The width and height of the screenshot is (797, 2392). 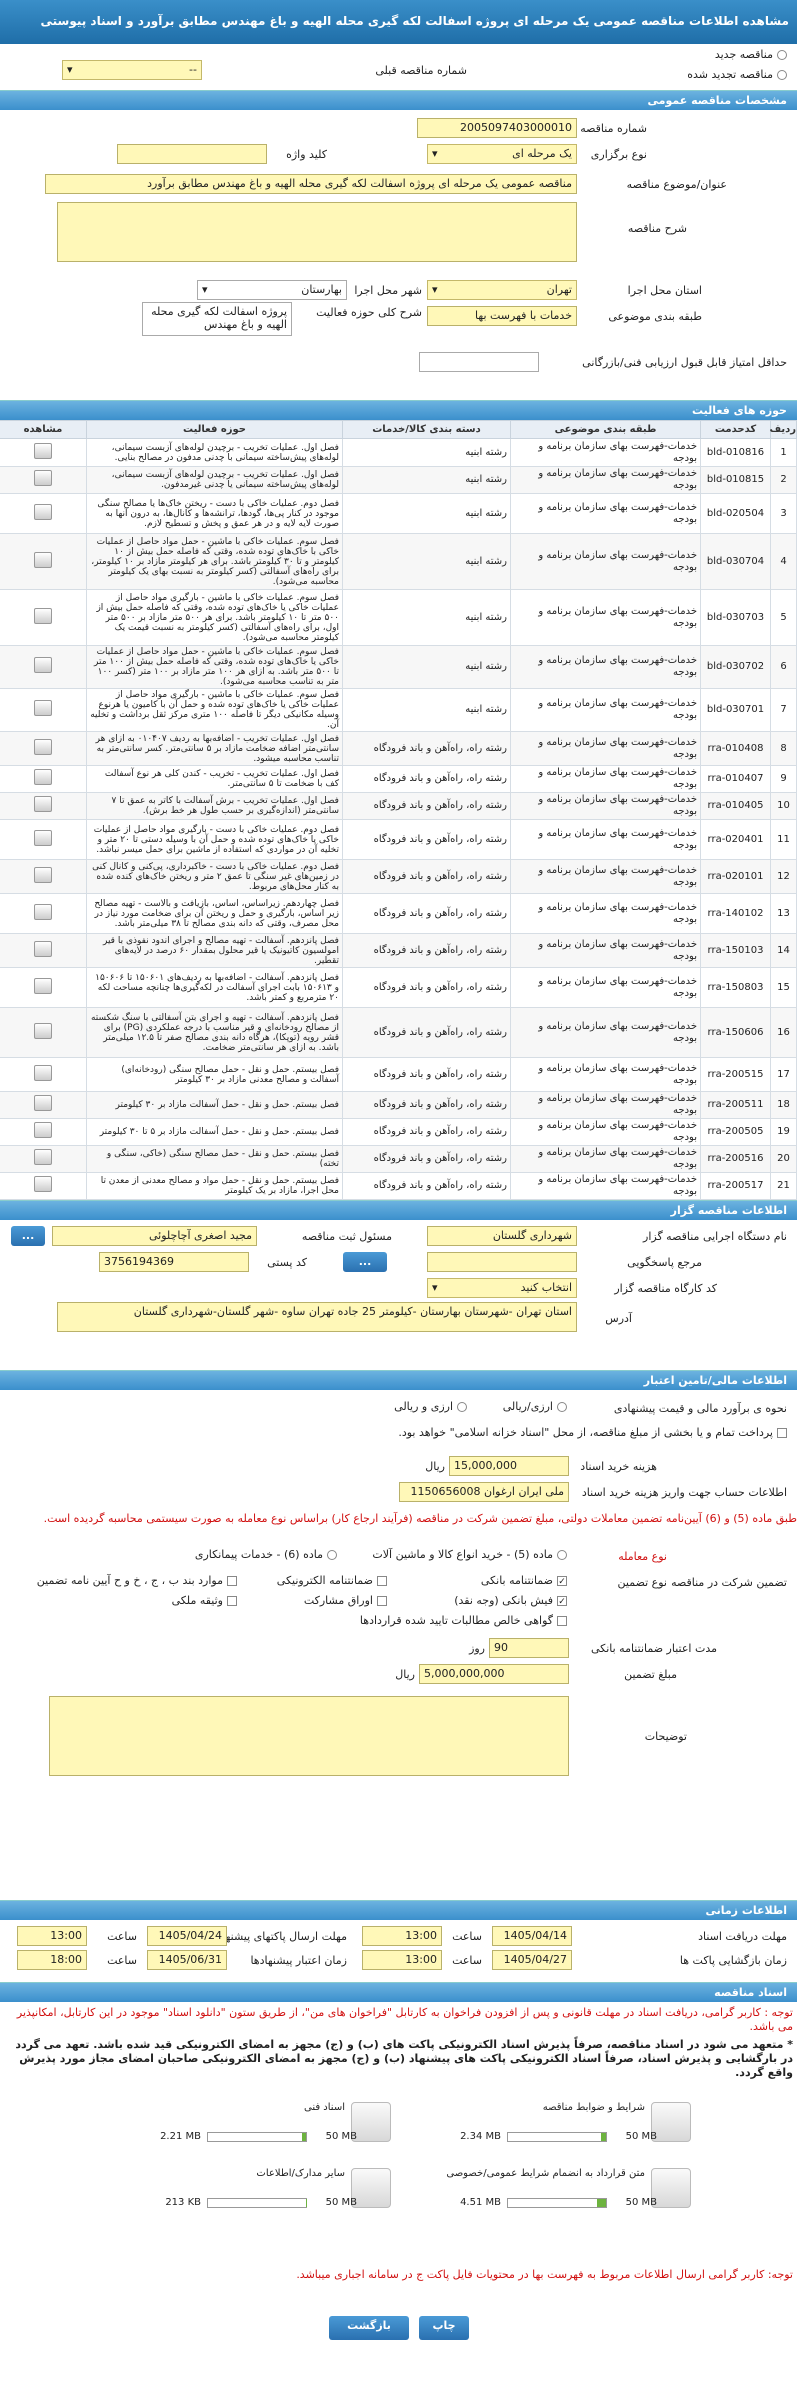 I want to click on agency-field: شهرداری گلستان, so click(x=502, y=1236).